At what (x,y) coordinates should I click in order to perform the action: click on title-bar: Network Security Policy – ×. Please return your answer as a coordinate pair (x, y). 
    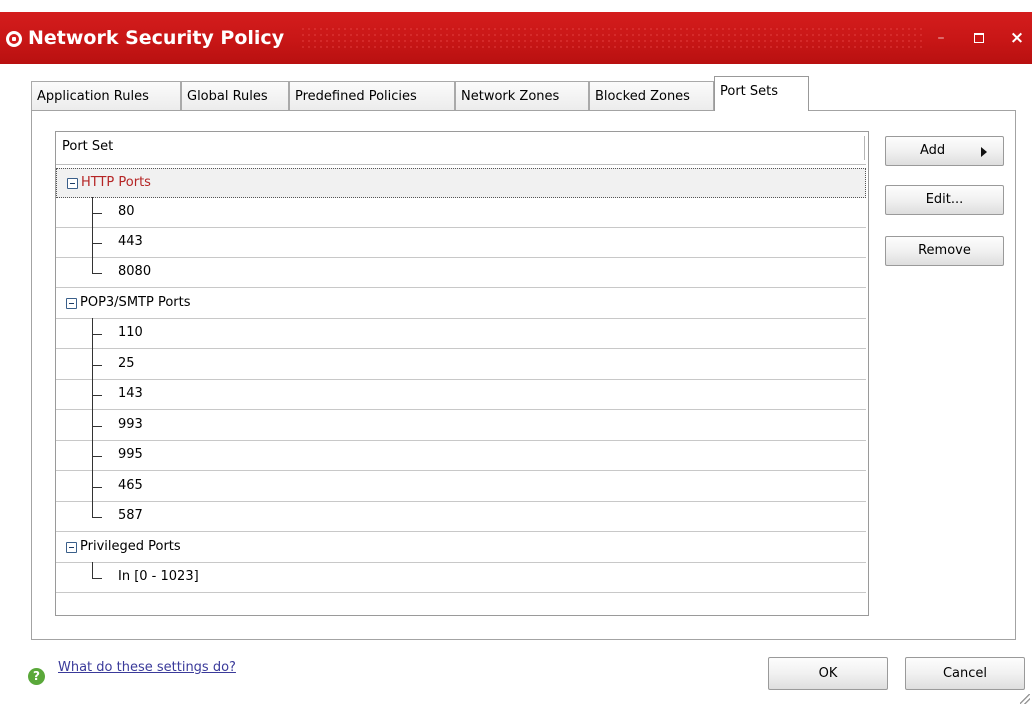
    Looking at the image, I should click on (516, 38).